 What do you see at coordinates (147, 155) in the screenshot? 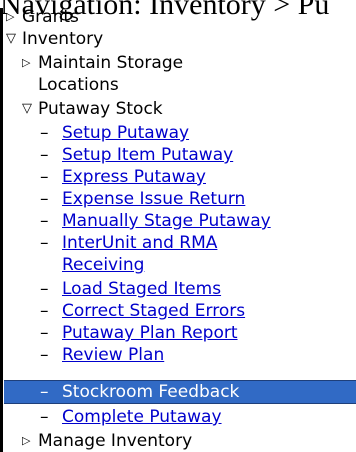
I see `link-label: Setup Item Putaway` at bounding box center [147, 155].